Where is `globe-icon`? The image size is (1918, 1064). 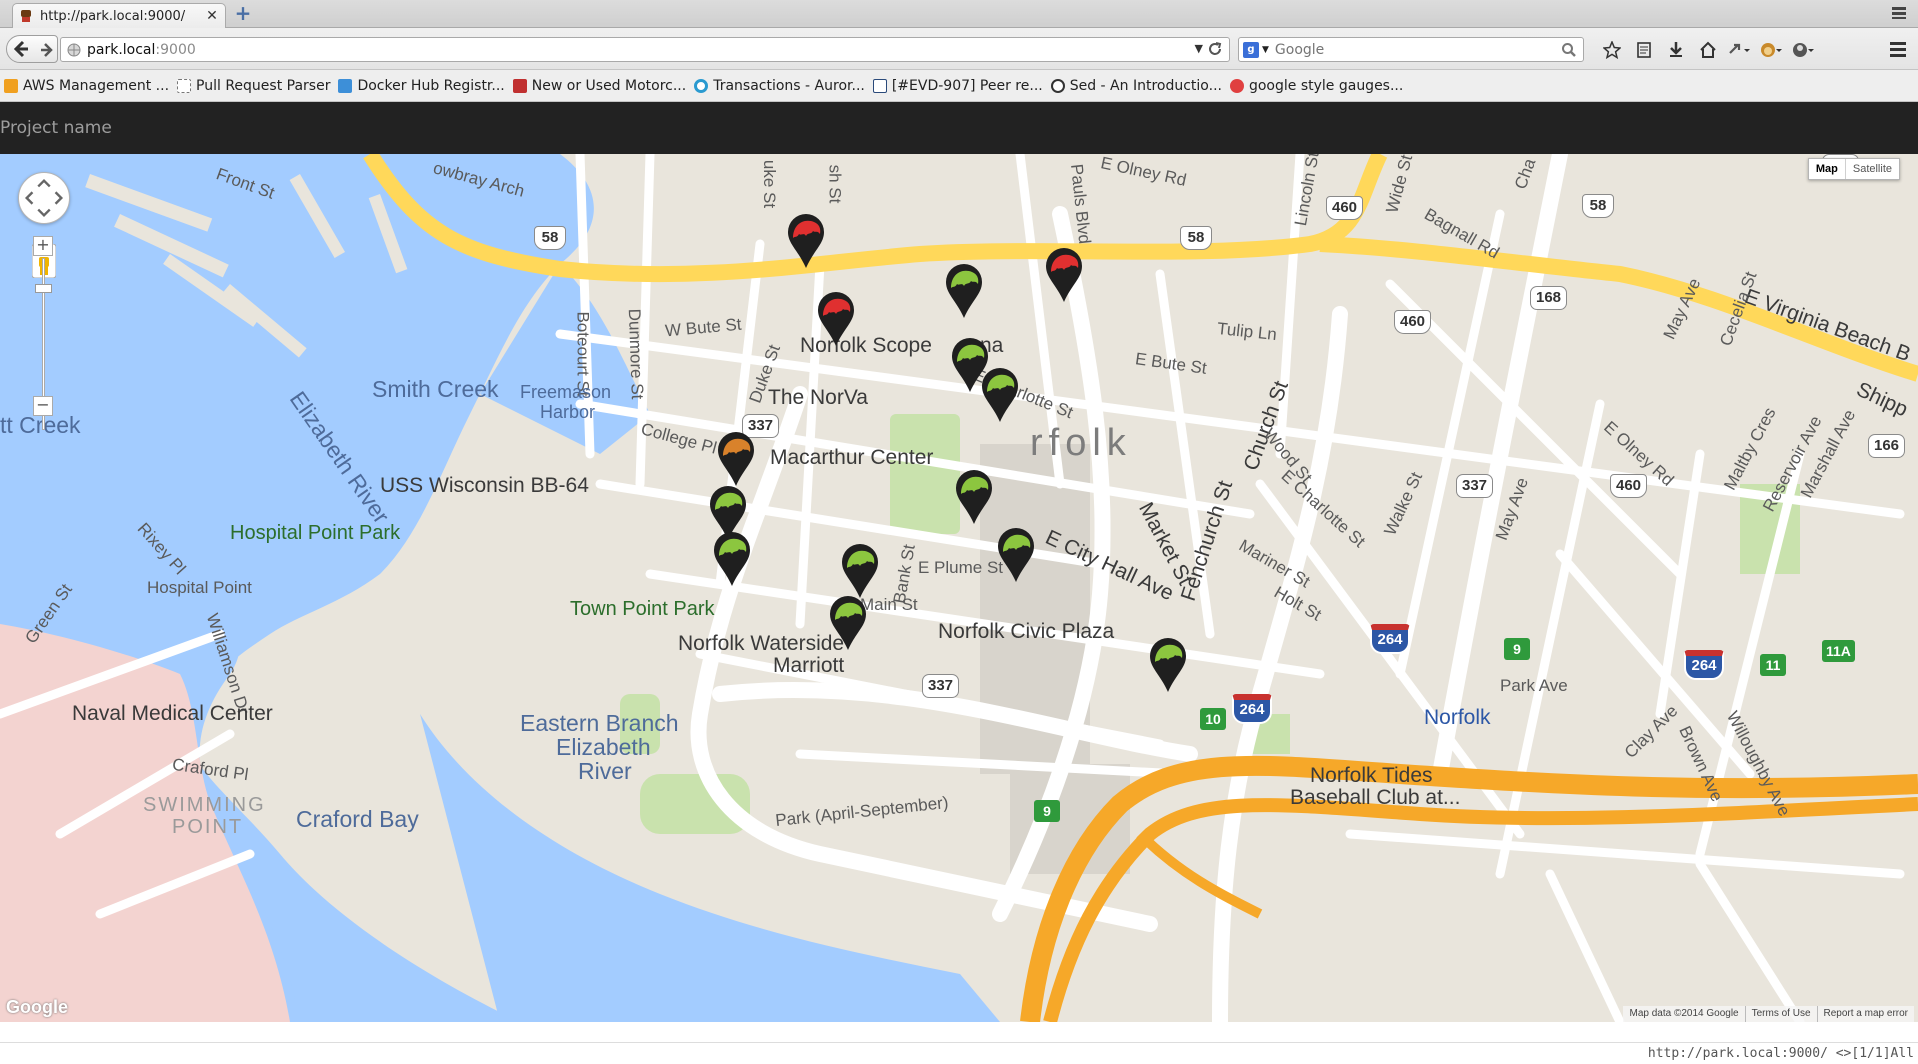
globe-icon is located at coordinates (74, 49).